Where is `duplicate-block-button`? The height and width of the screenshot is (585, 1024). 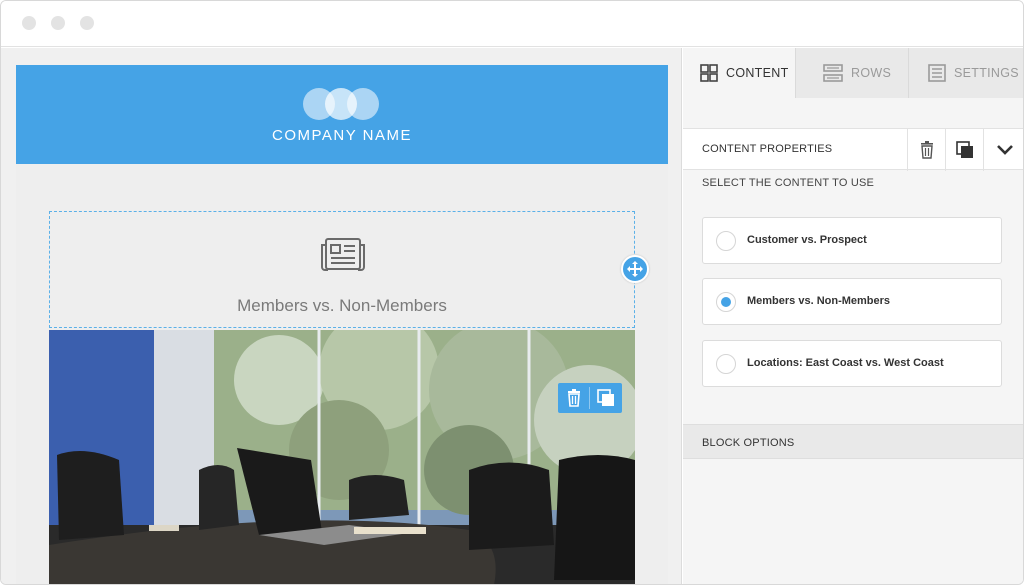
duplicate-block-button is located at coordinates (964, 150).